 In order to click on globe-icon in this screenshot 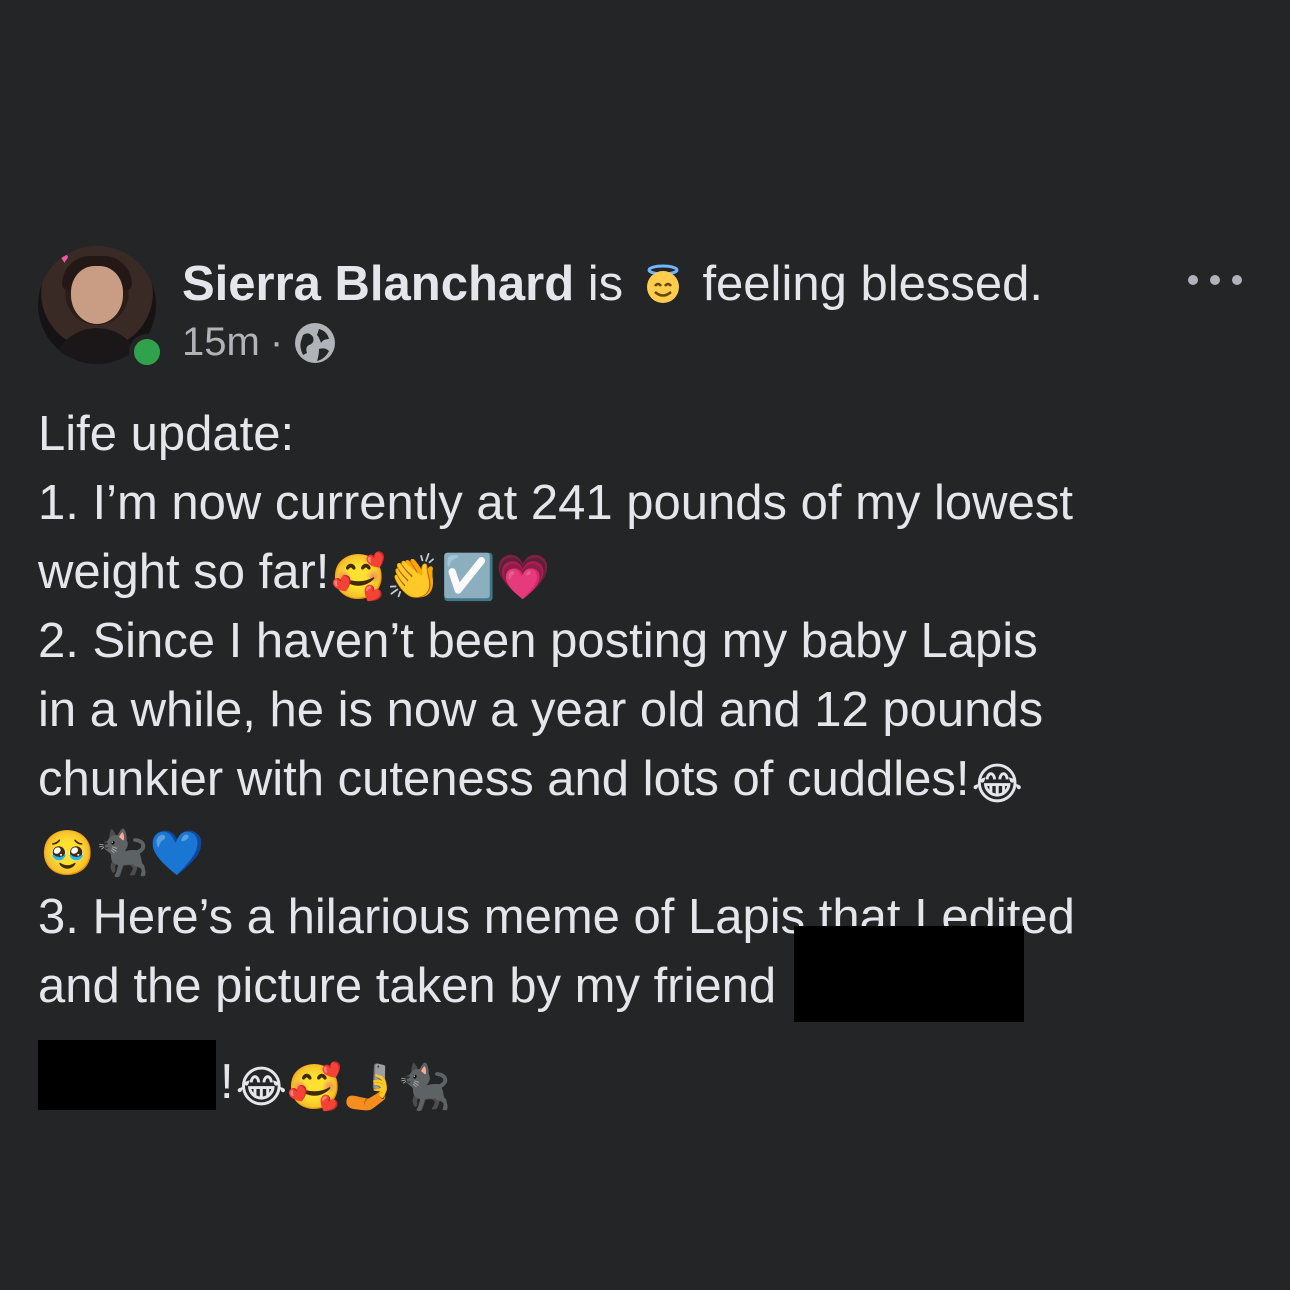, I will do `click(315, 343)`.